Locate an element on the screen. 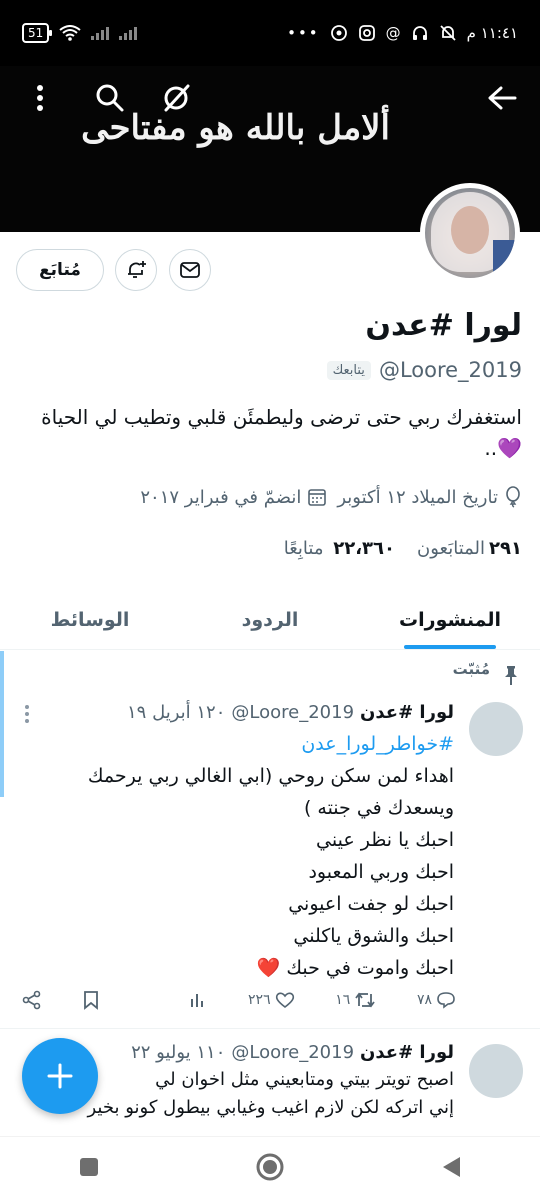 Image resolution: width=540 pixels, height=1200 pixels. tweet-more-icon is located at coordinates (27, 714).